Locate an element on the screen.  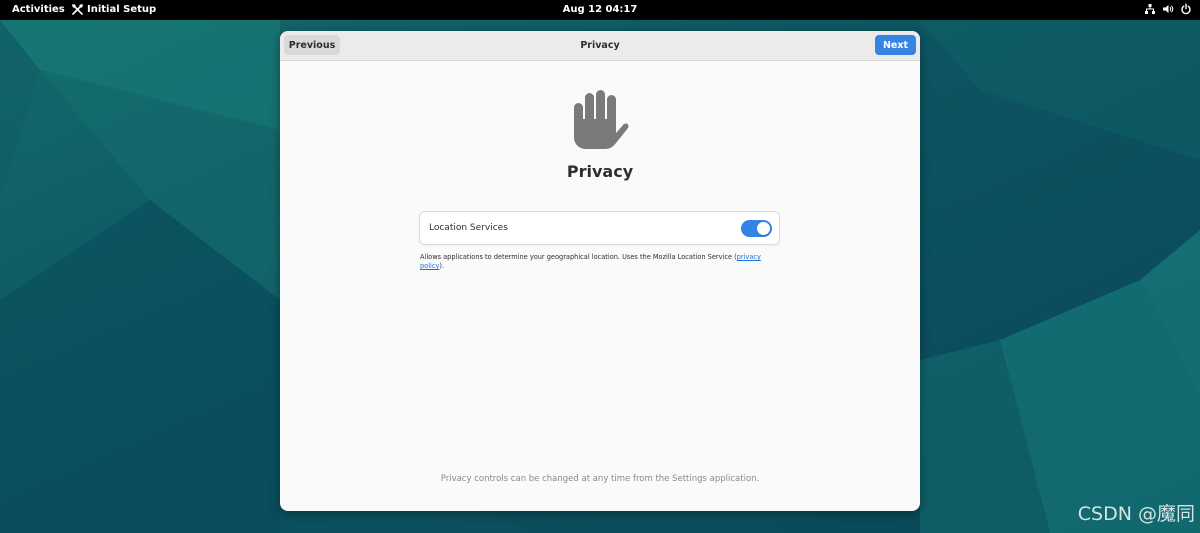
network-icon is located at coordinates (1150, 9).